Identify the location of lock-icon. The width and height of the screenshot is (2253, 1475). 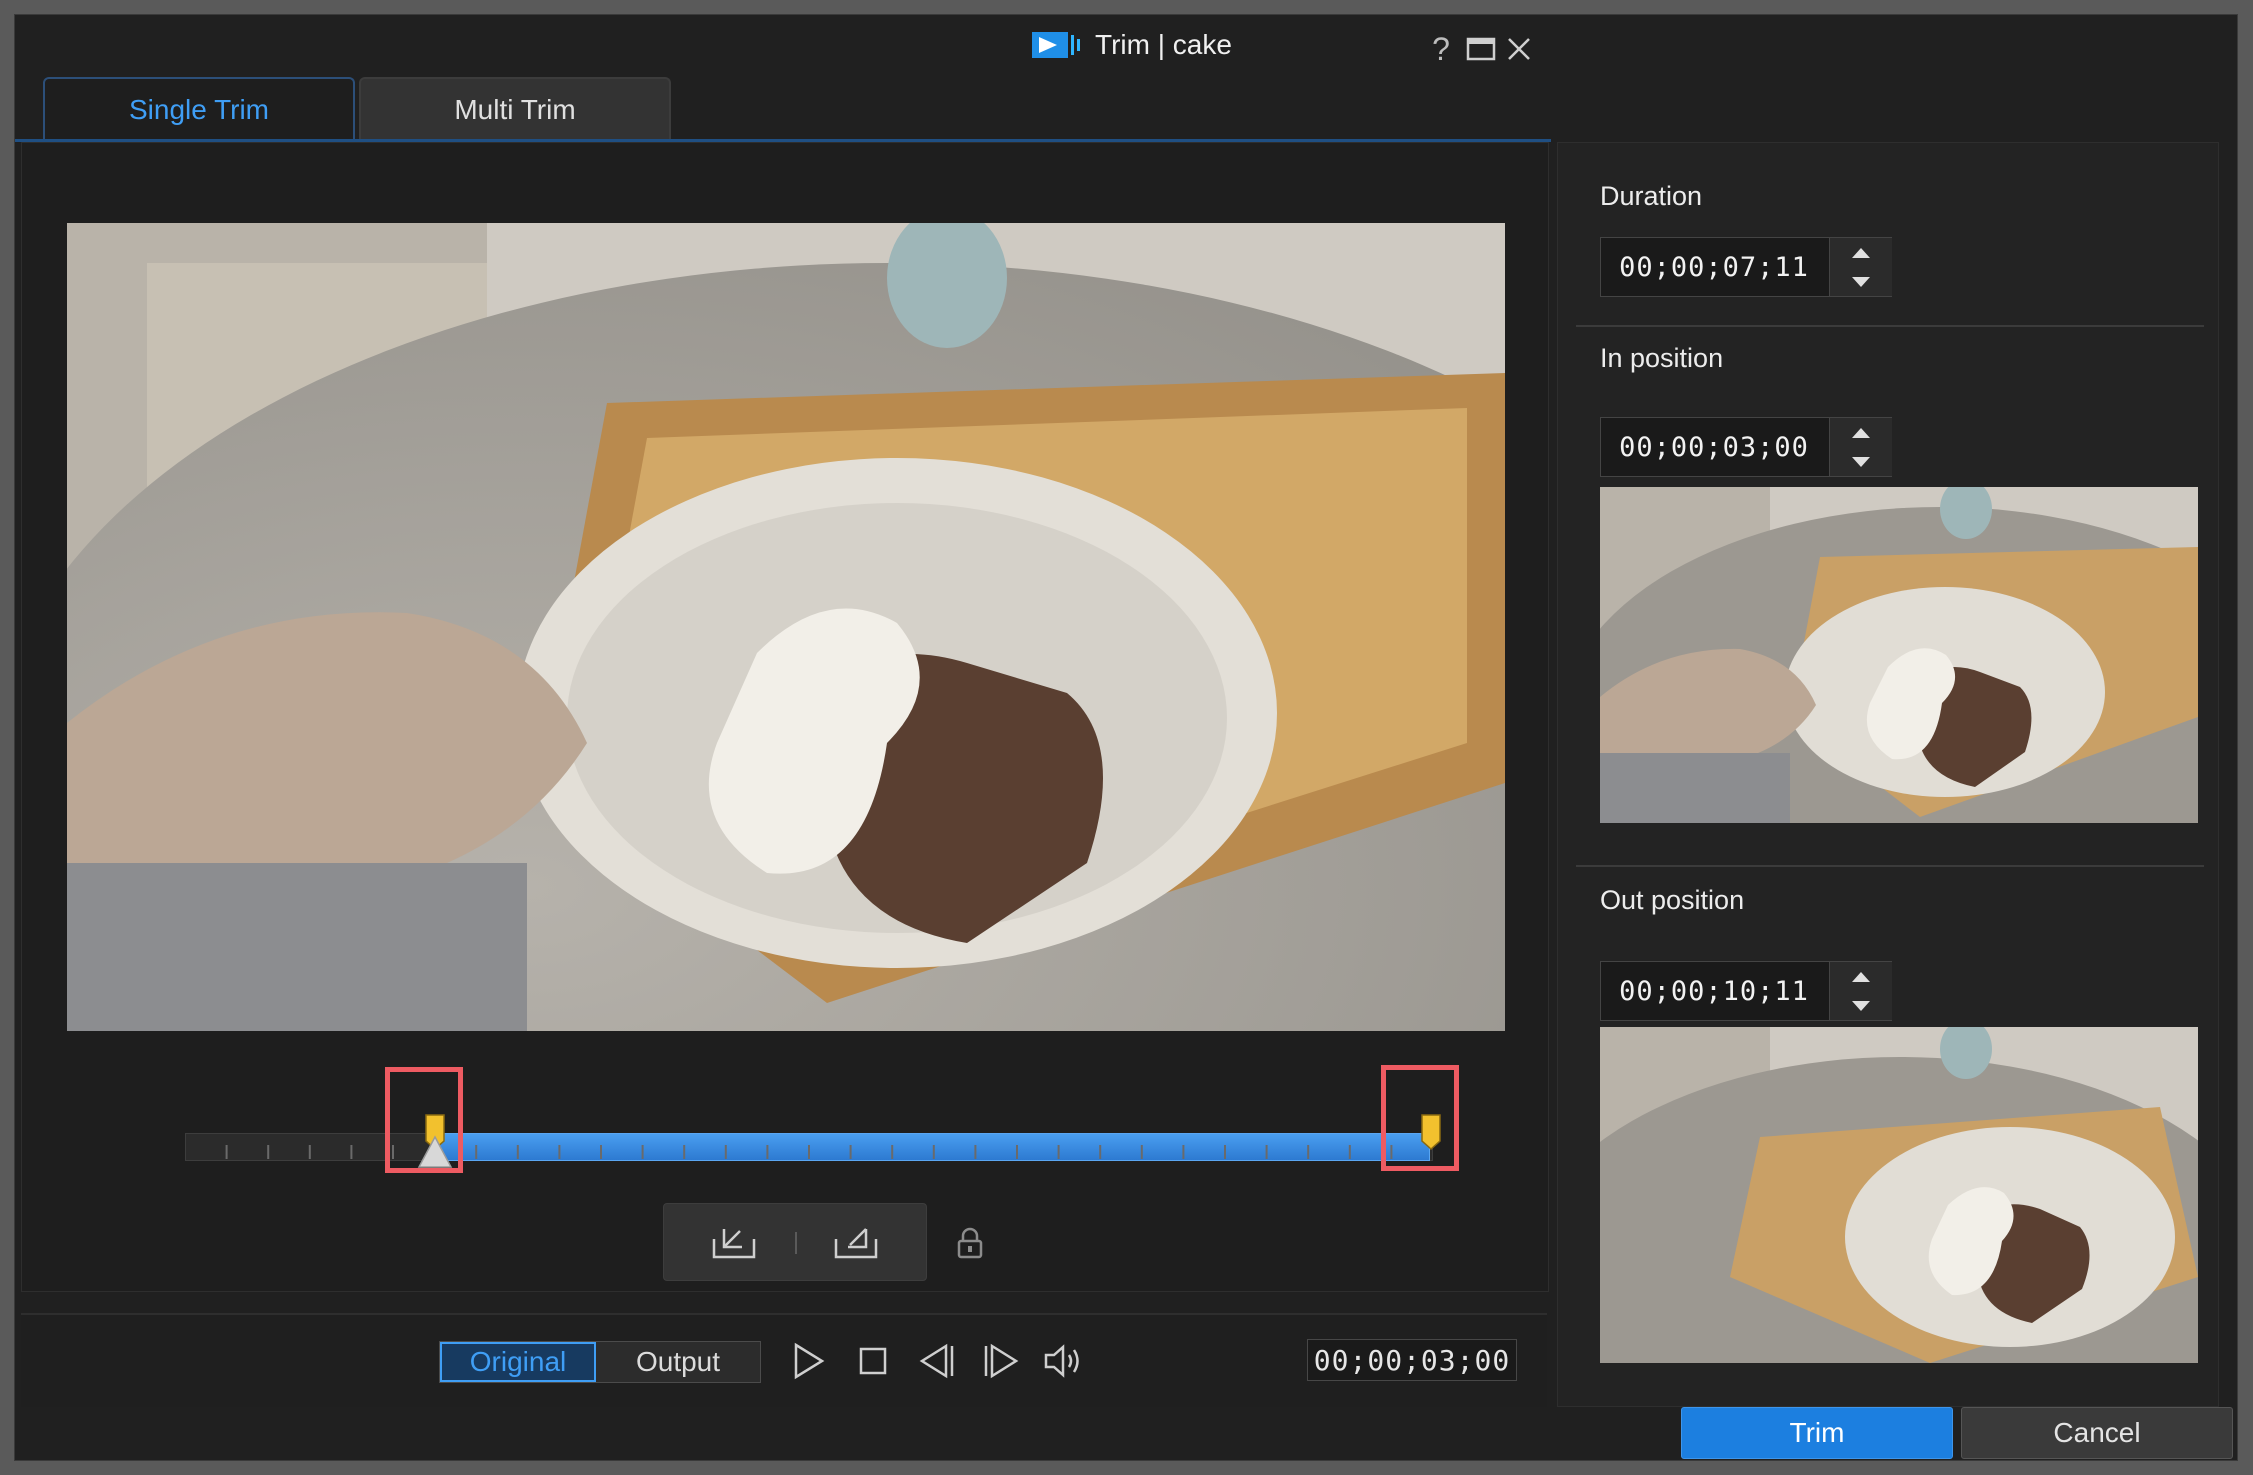
(970, 1243).